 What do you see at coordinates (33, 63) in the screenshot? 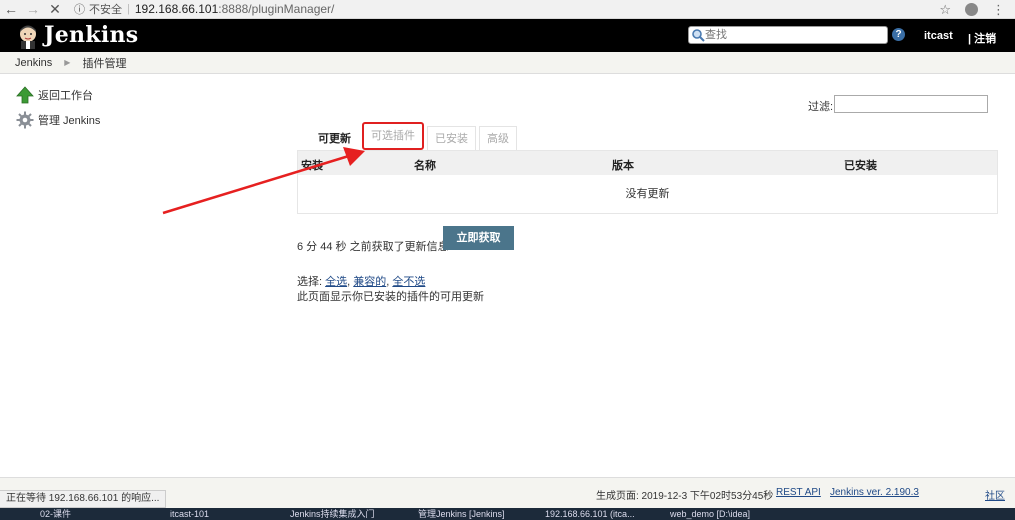
I see `breadcrumb-jenkins: Jenkins` at bounding box center [33, 63].